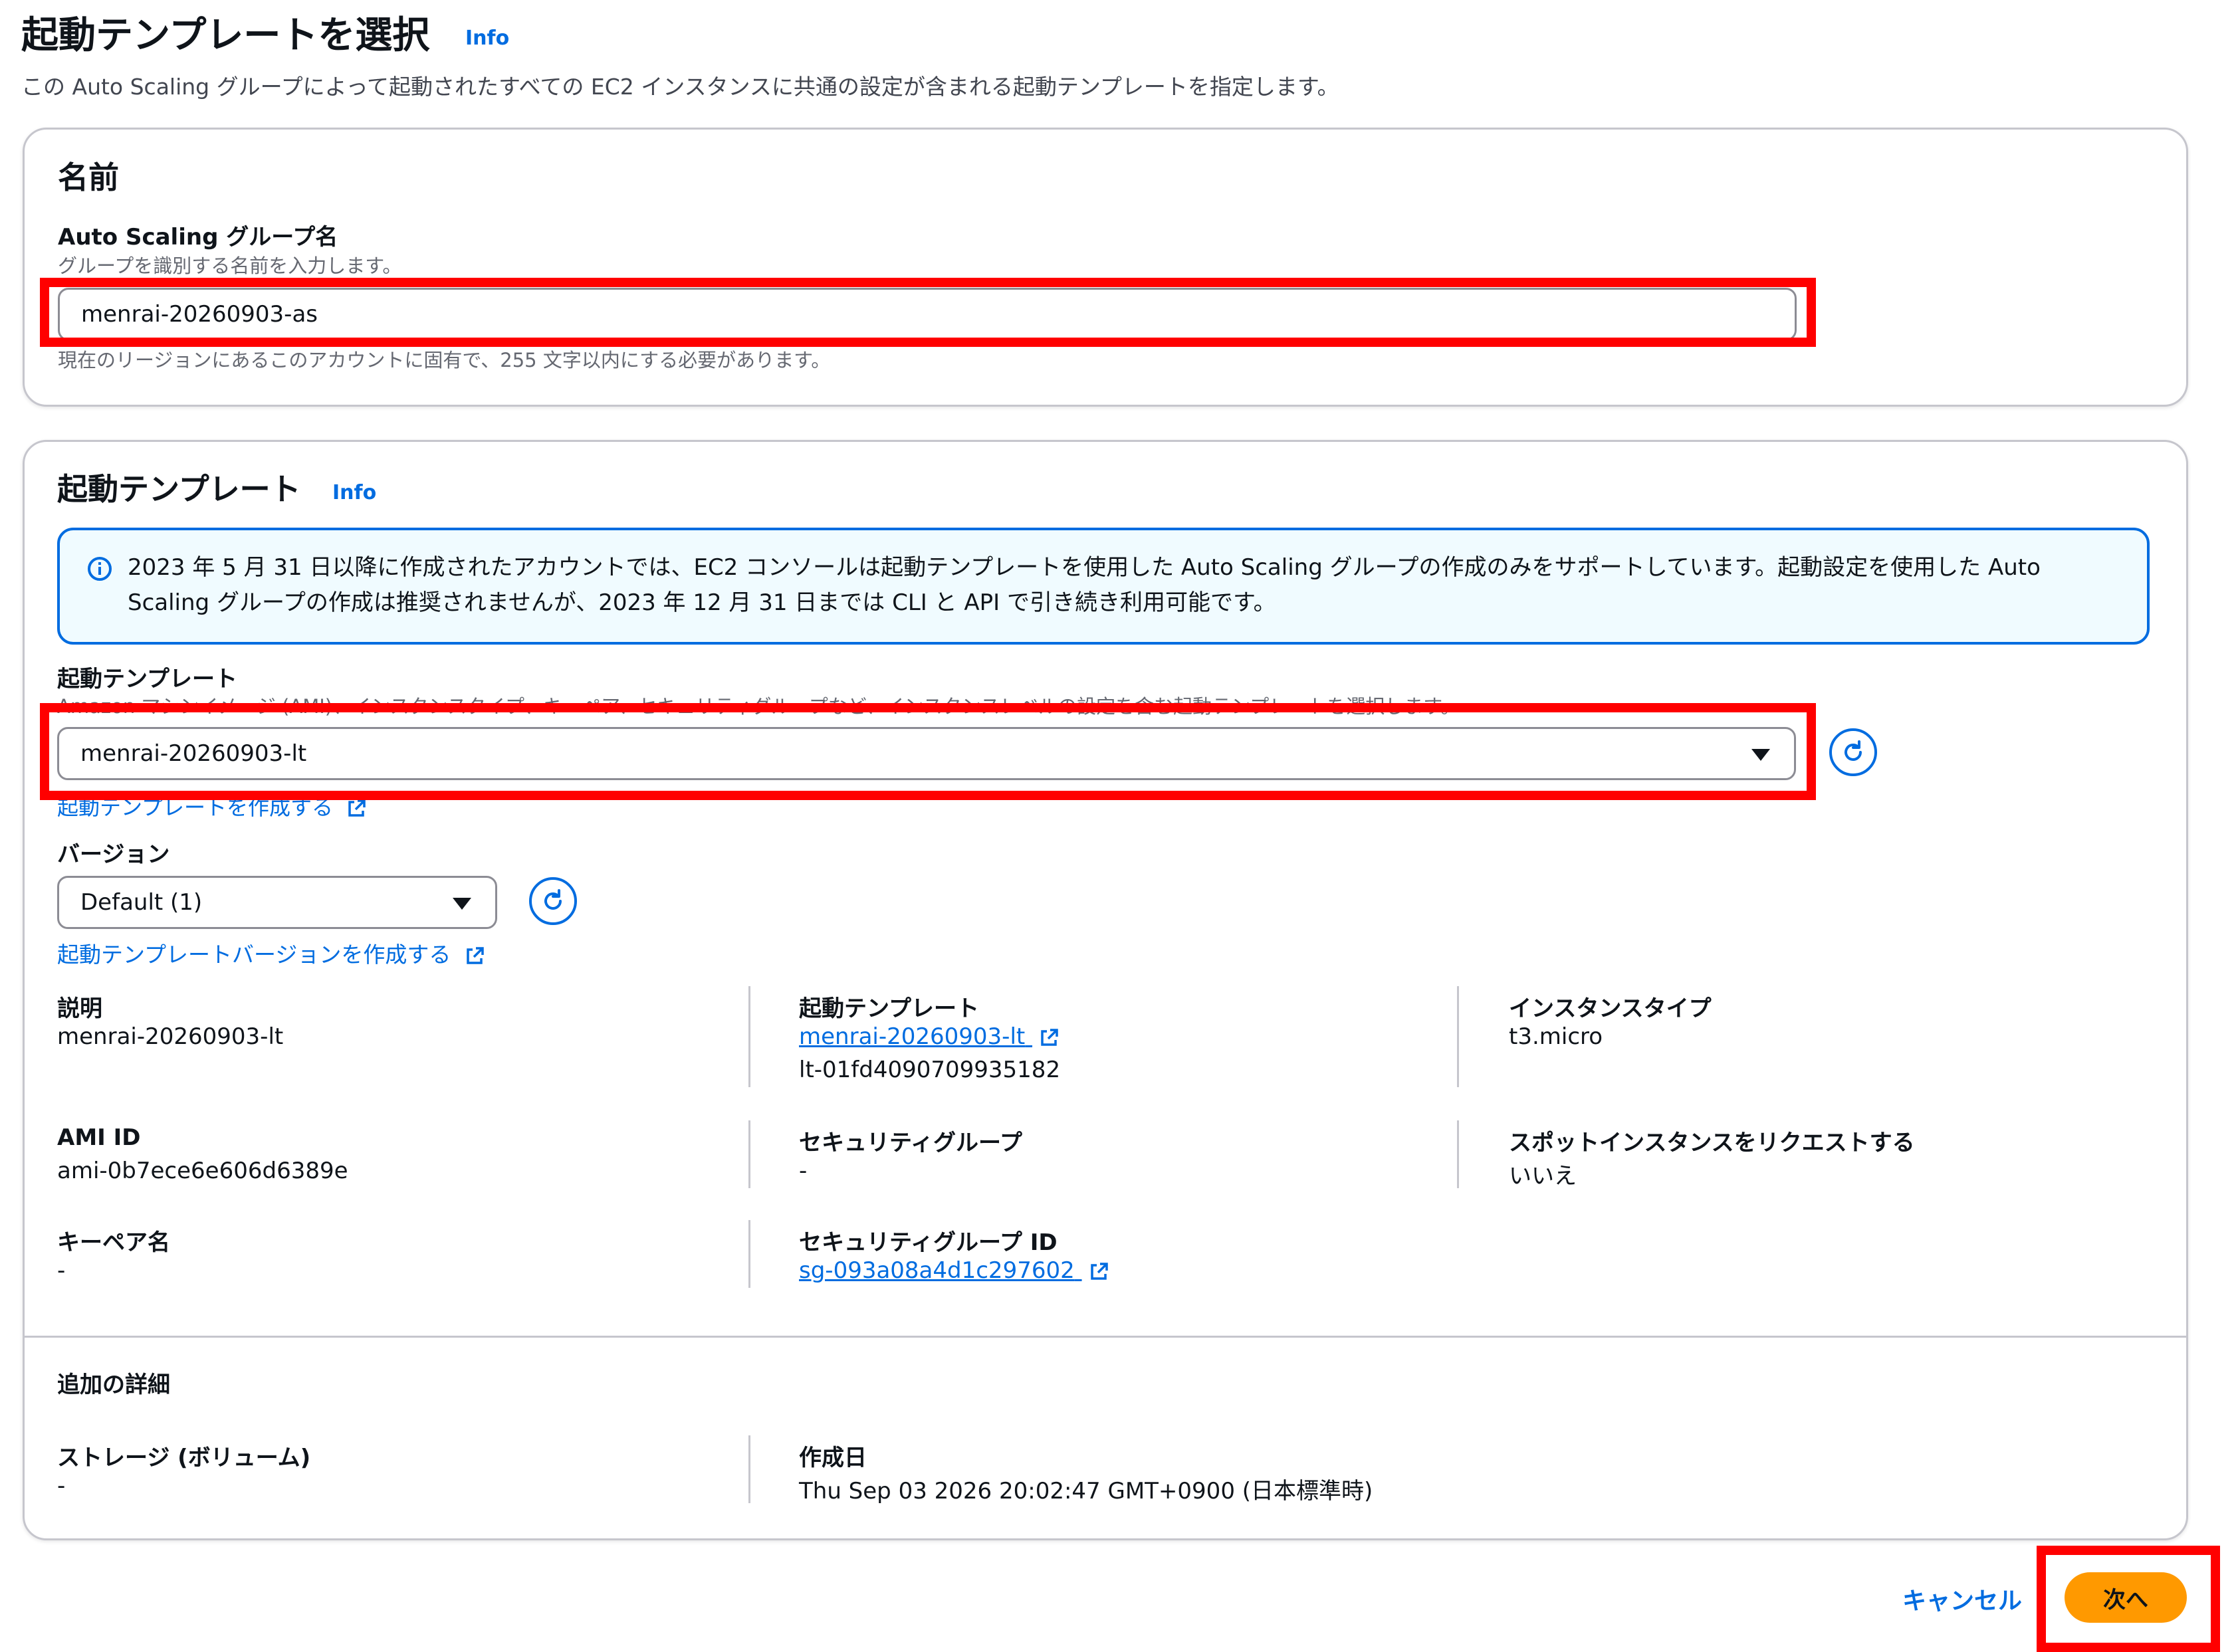 This screenshot has width=2240, height=1652. Describe the element at coordinates (1962, 1599) in the screenshot. I see `cancel-button: キャンセル` at that location.